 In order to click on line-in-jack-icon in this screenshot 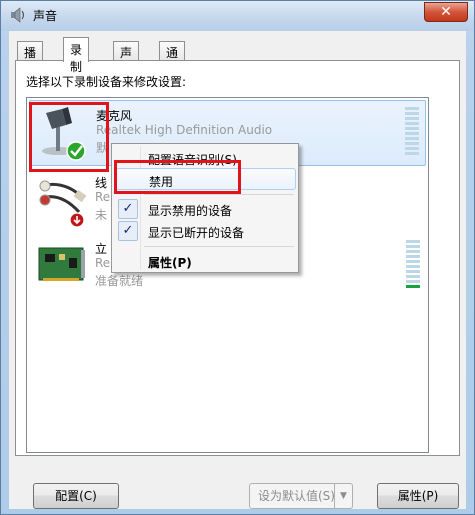, I will do `click(63, 204)`.